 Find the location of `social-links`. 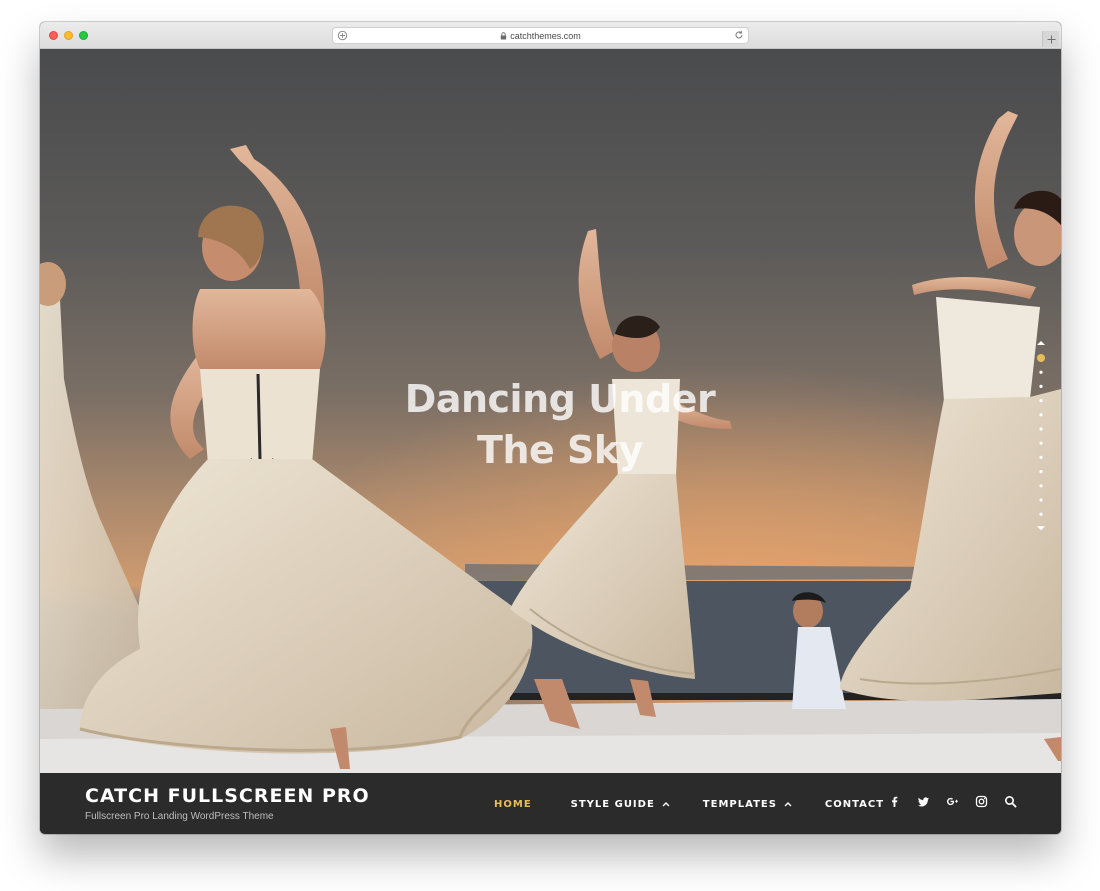

social-links is located at coordinates (952, 801).